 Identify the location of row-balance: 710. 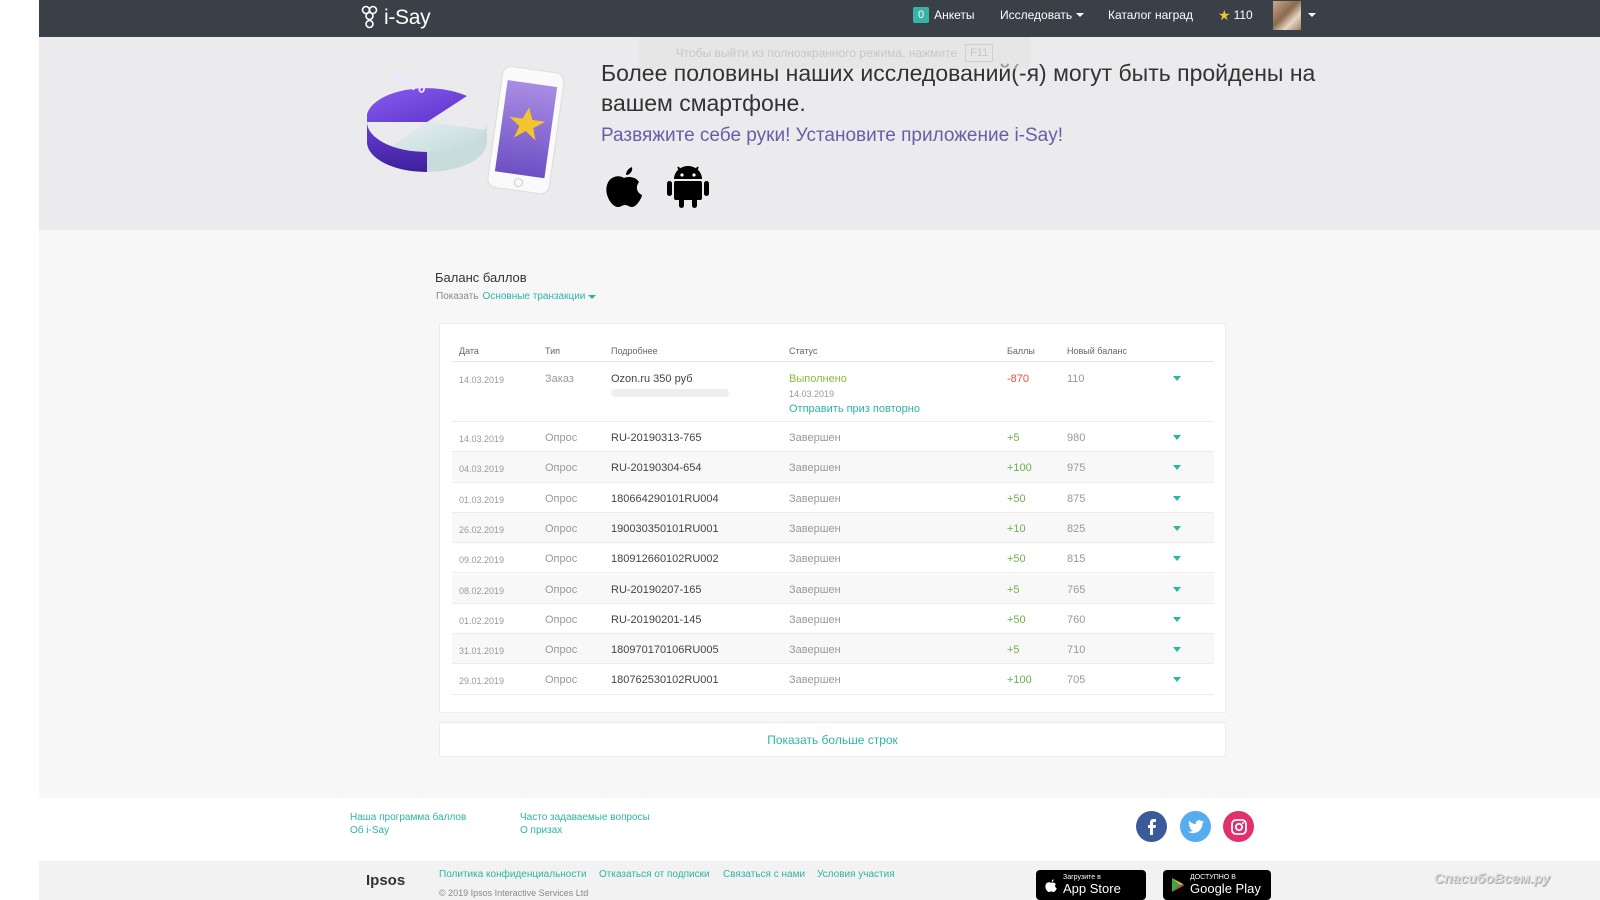
(1076, 650).